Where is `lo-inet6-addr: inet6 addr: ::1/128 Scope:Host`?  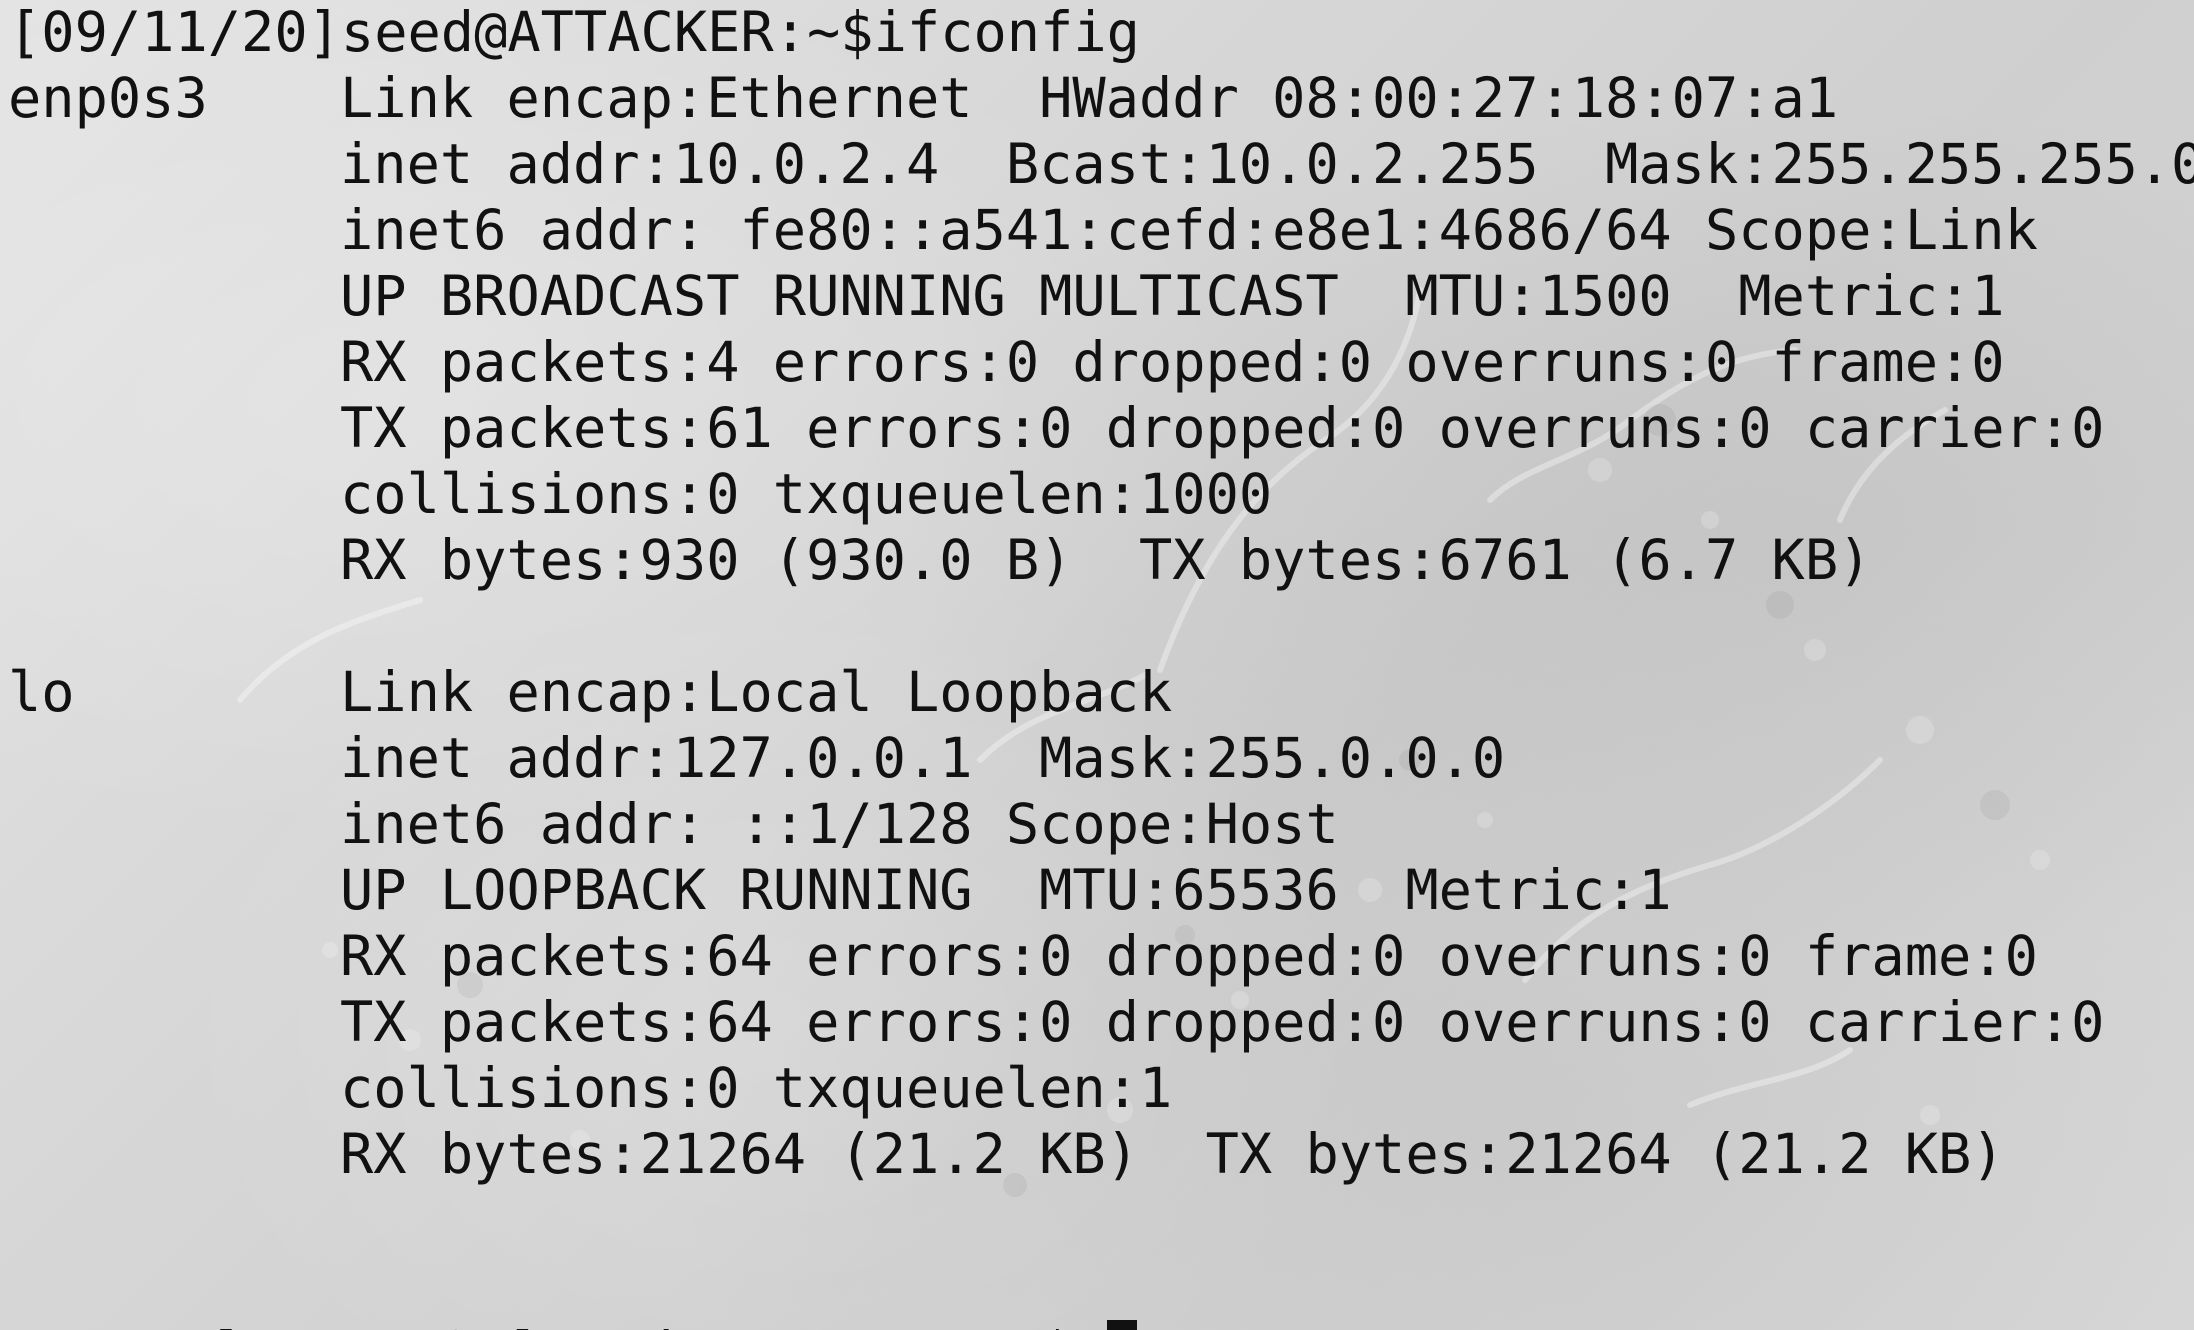 lo-inet6-addr: inet6 addr: ::1/128 Scope:Host is located at coordinates (839, 825).